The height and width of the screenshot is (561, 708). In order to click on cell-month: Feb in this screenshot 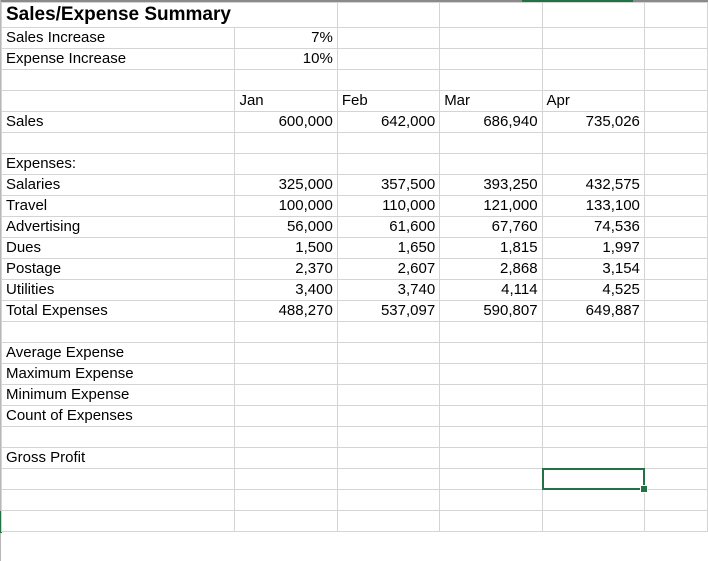, I will do `click(388, 101)`.